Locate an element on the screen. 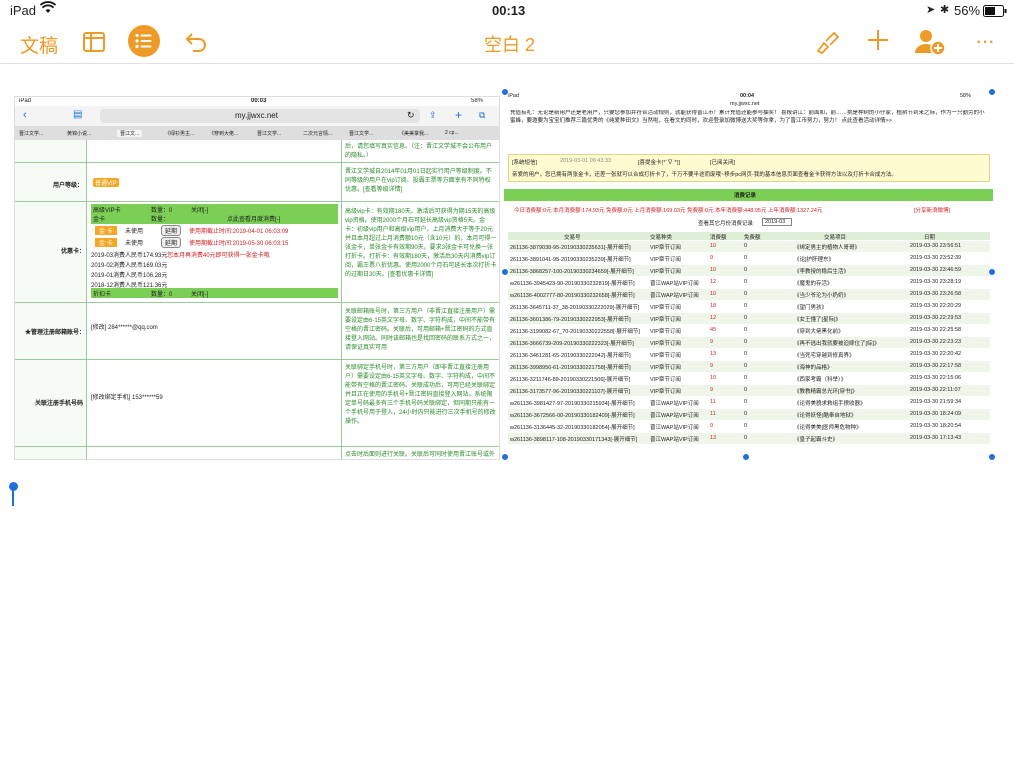  document-title: 空白 2 is located at coordinates (509, 44).